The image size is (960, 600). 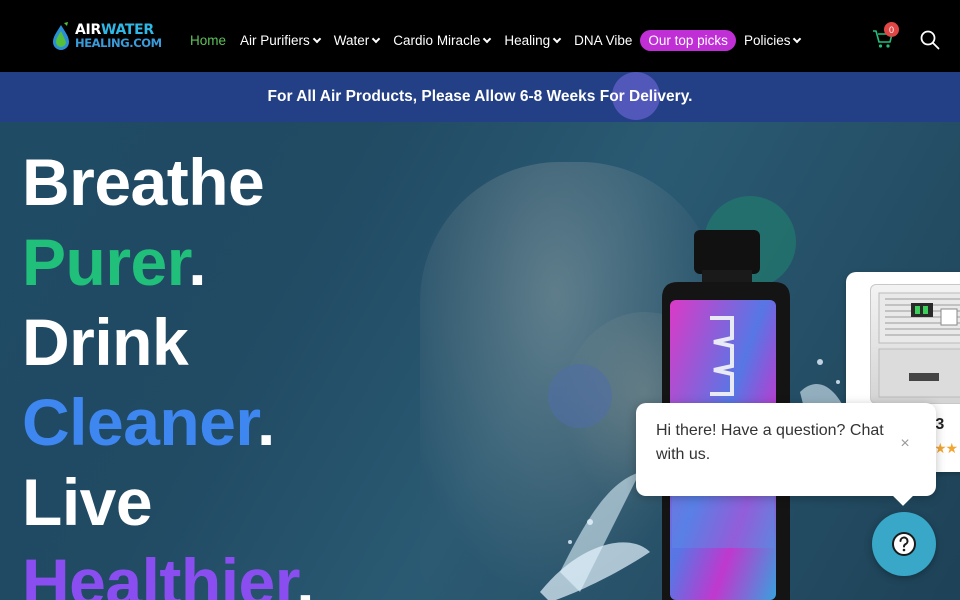 I want to click on product-rating-stars: ★★, so click(x=946, y=448).